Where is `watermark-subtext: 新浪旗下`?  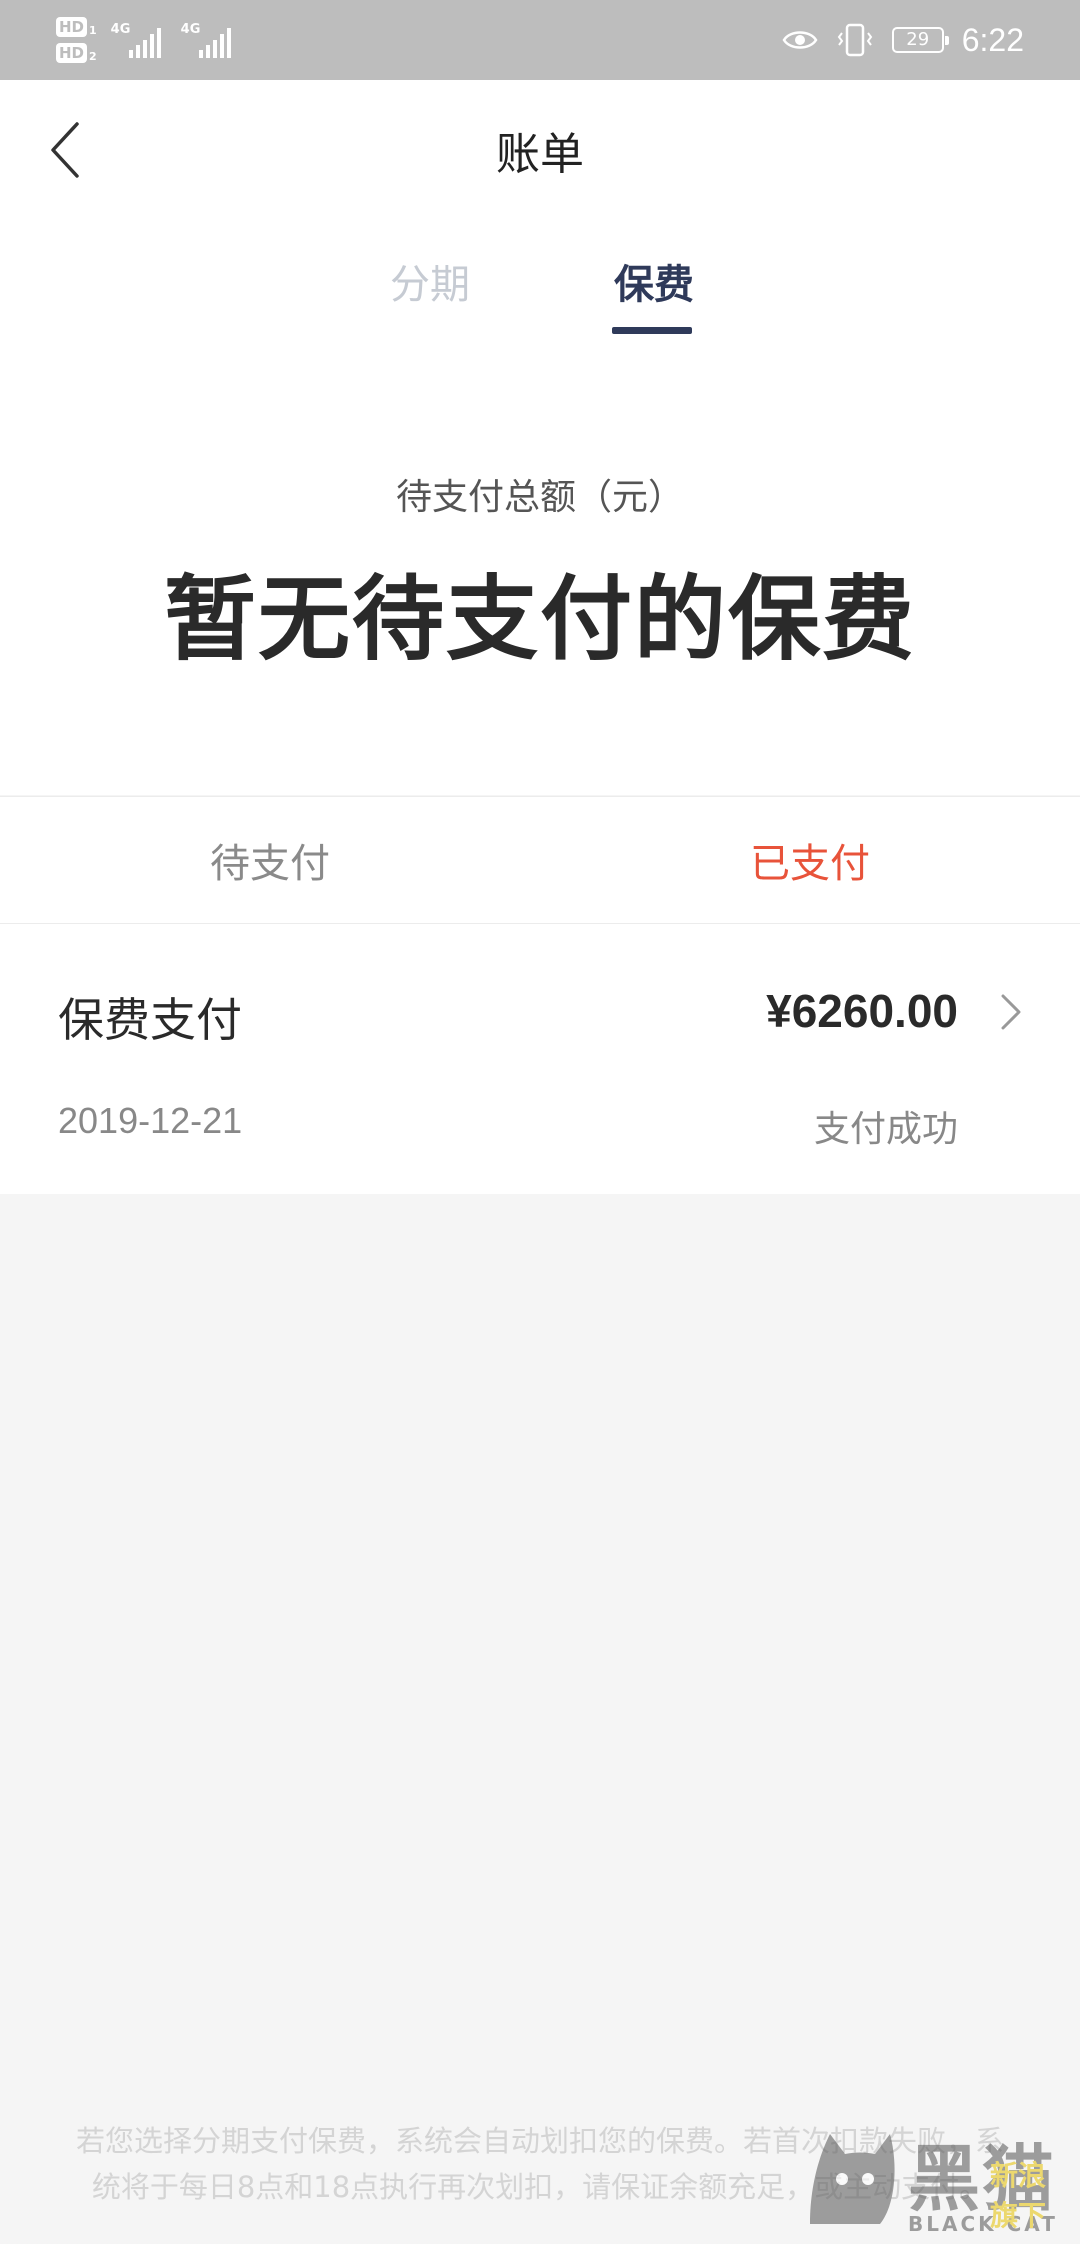 watermark-subtext: 新浪旗下 is located at coordinates (1018, 2195).